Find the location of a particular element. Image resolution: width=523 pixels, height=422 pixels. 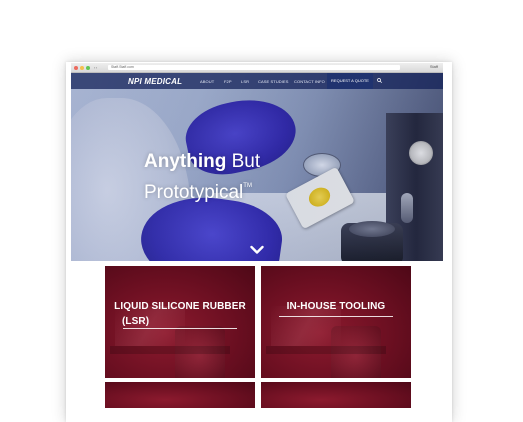

headline-line2: Prototypical is located at coordinates (194, 192).